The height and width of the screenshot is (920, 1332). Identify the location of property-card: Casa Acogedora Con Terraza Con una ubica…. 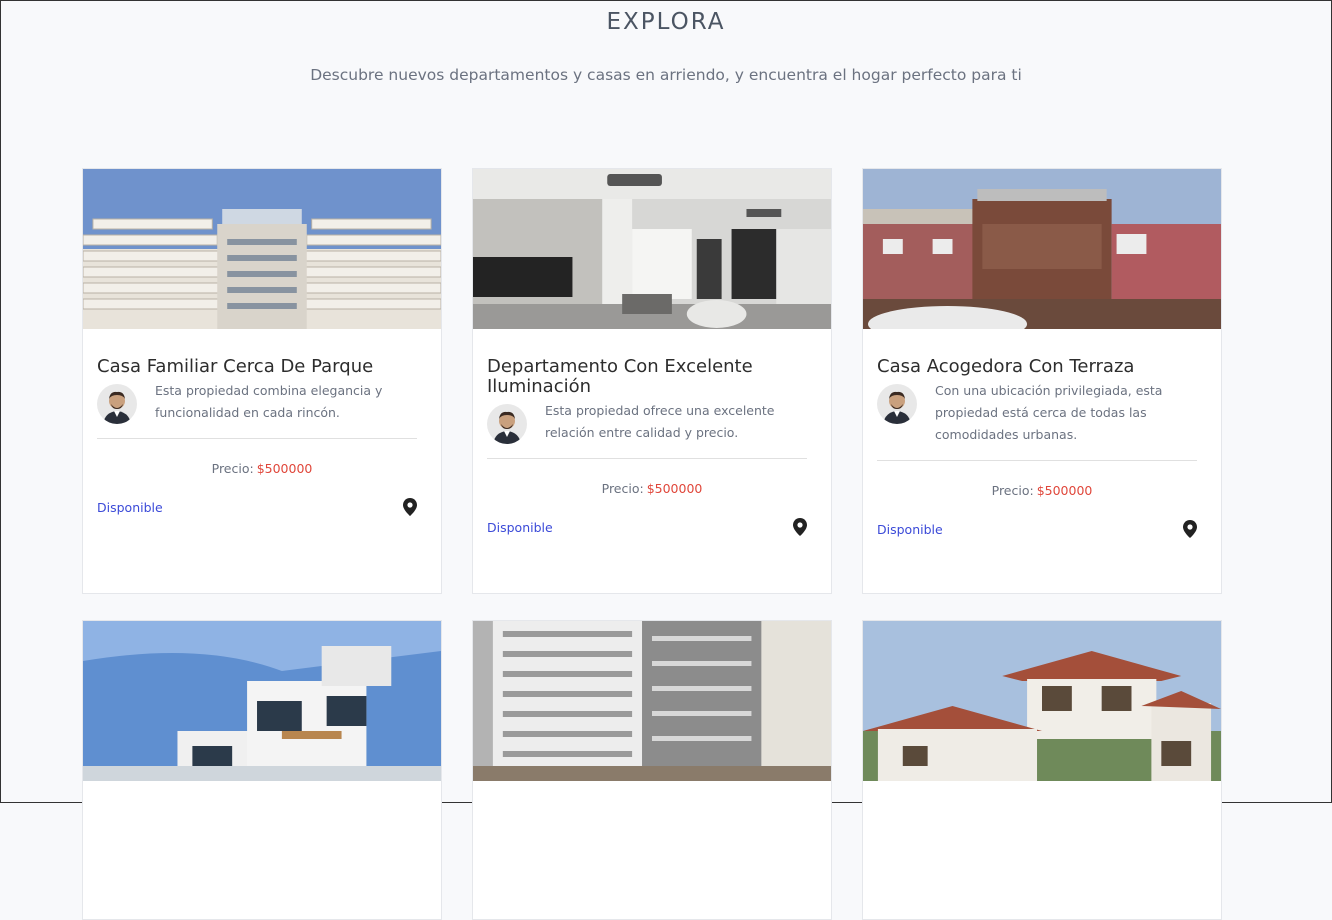
(1042, 381).